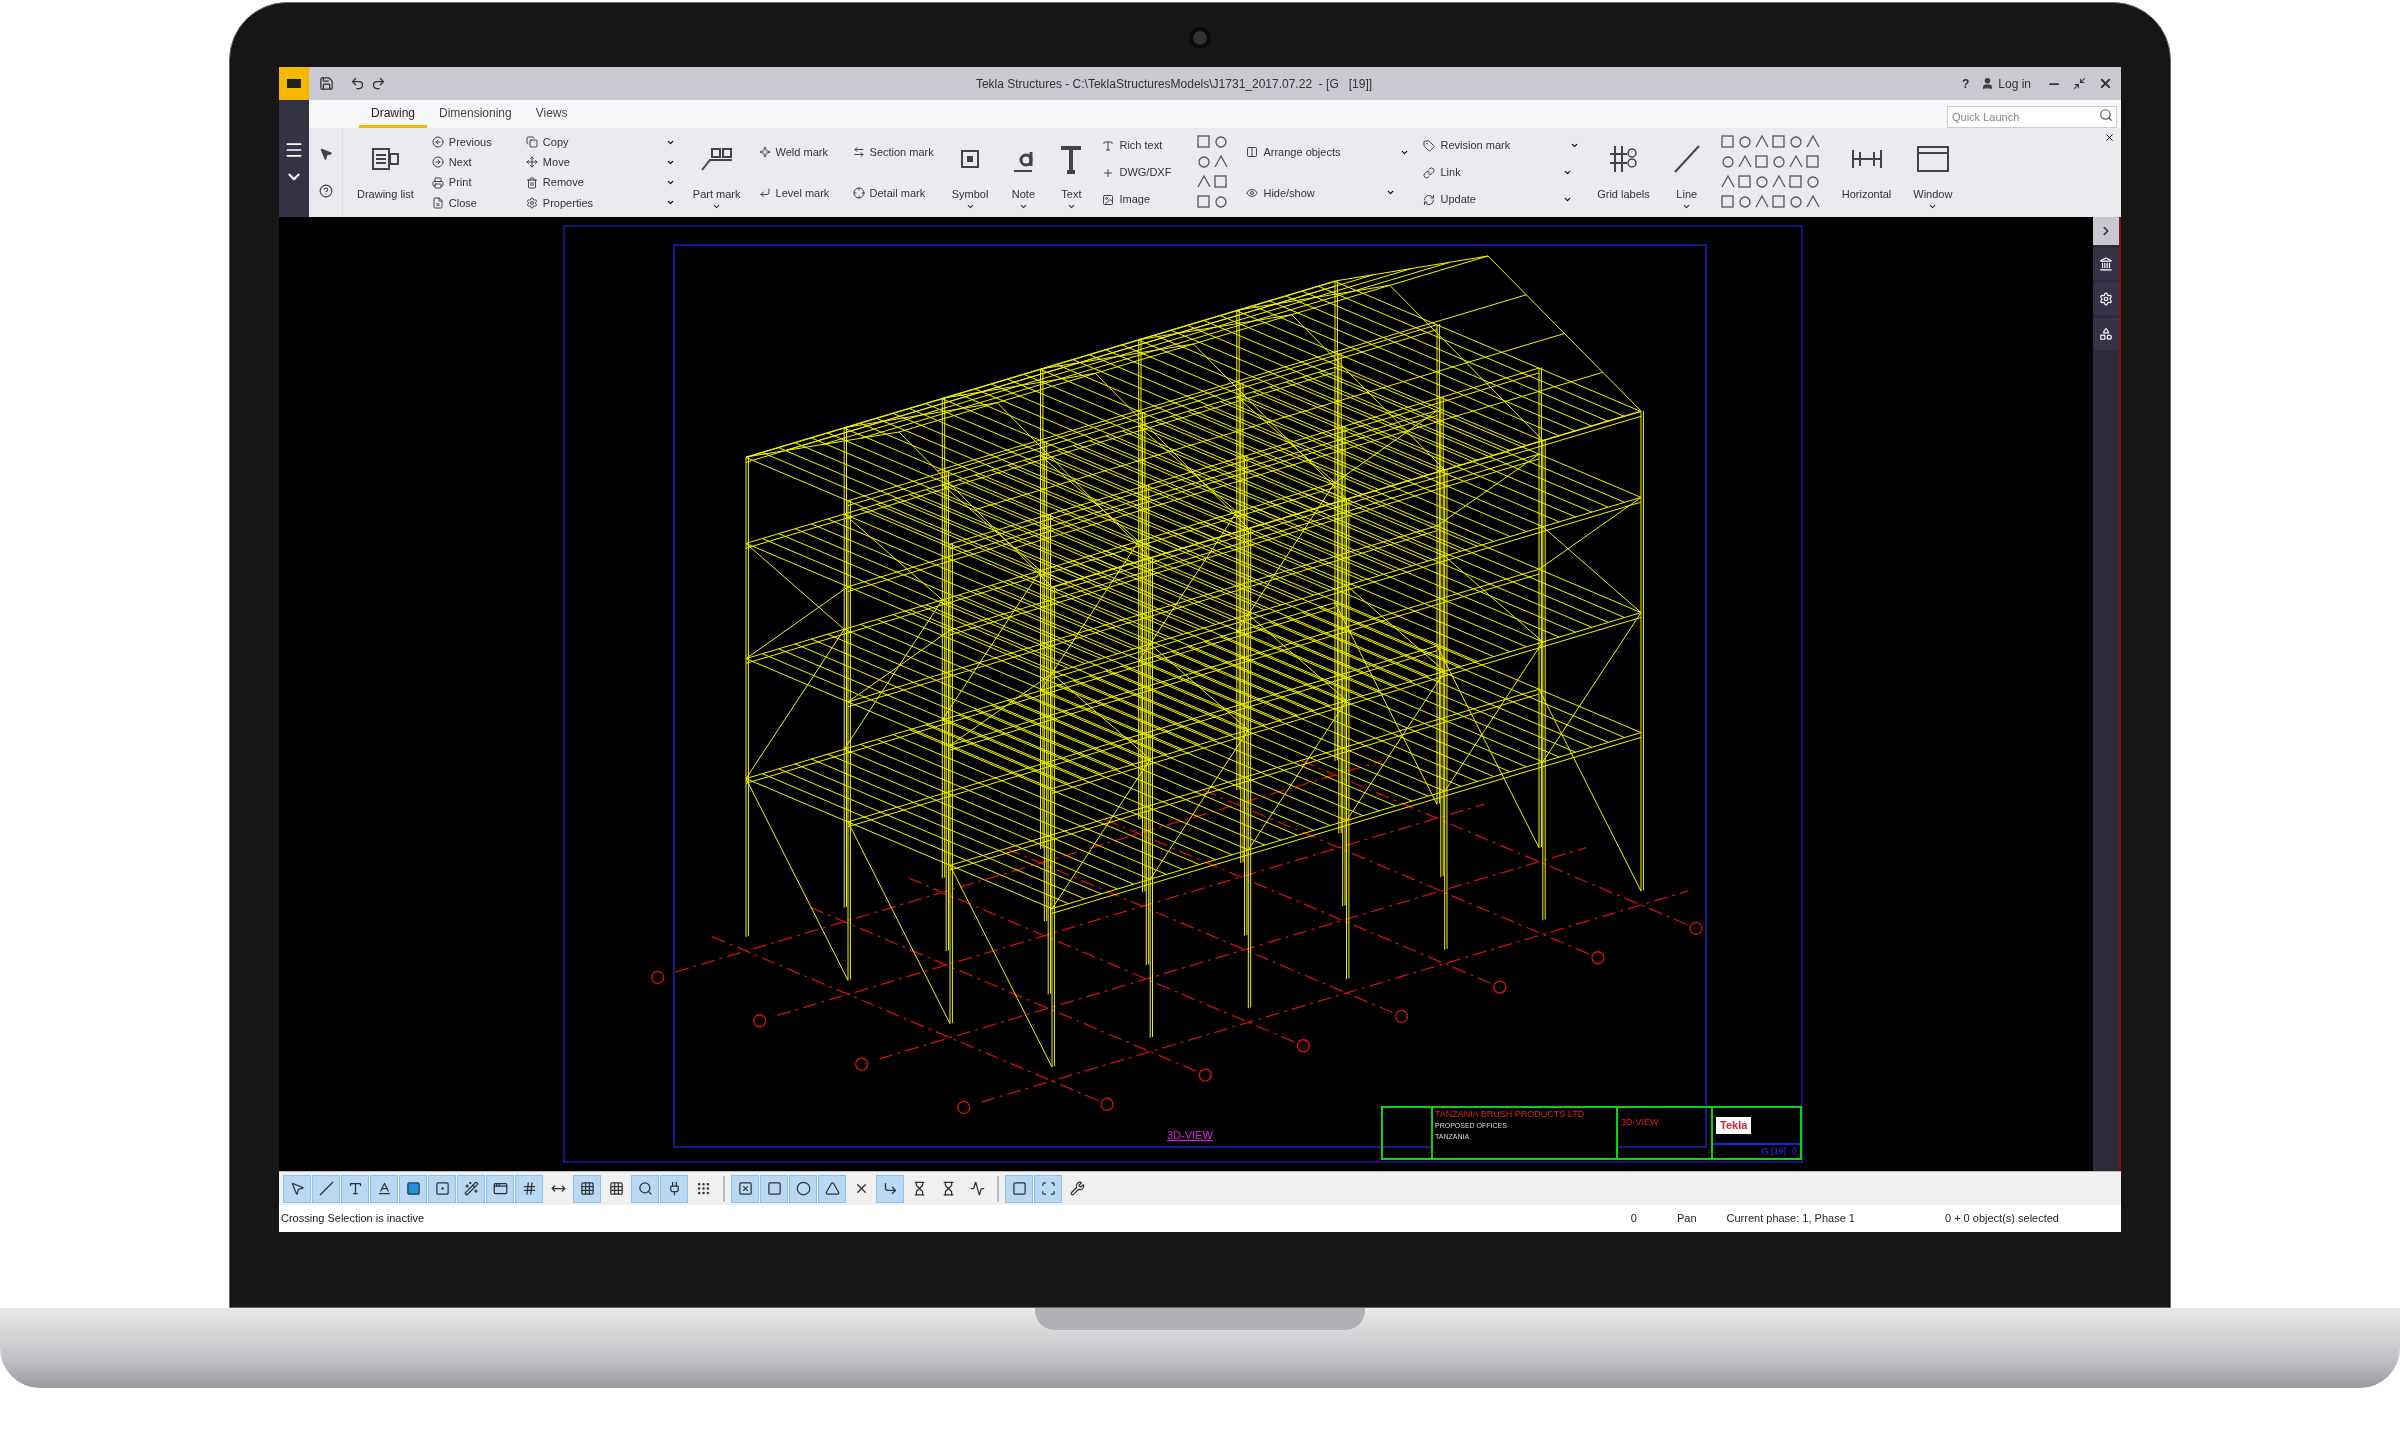 Image resolution: width=2400 pixels, height=1444 pixels. What do you see at coordinates (565, 203) in the screenshot?
I see `ribbon-item: Properties` at bounding box center [565, 203].